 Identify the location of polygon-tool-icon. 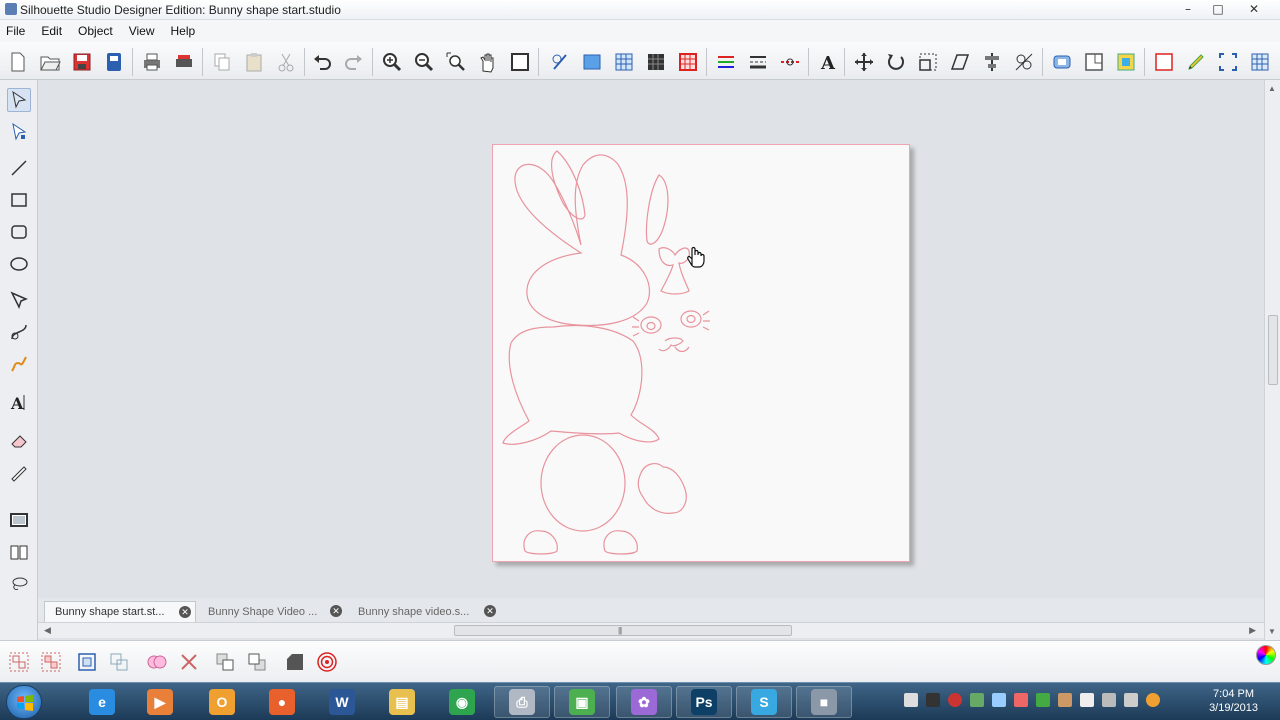
(19, 300).